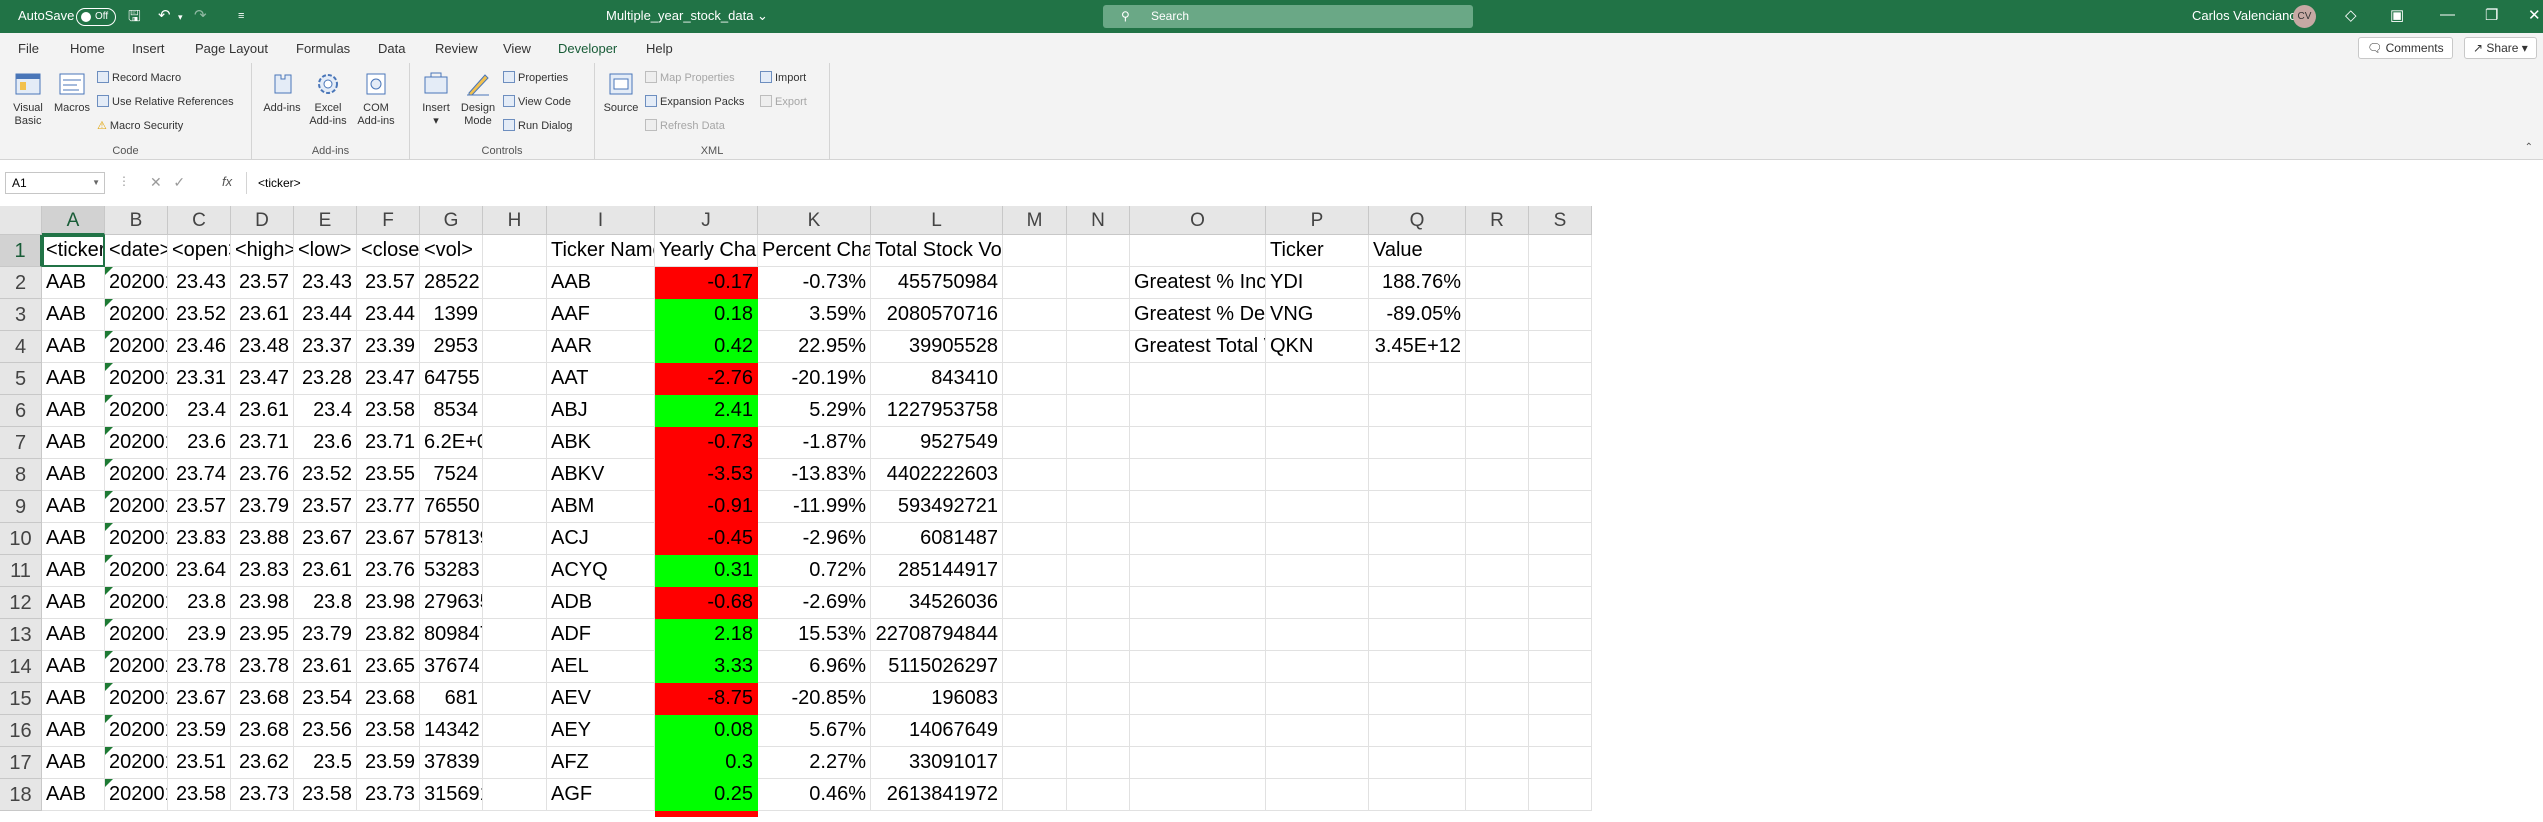 The height and width of the screenshot is (822, 2543). Describe the element at coordinates (451, 220) in the screenshot. I see `column-header-g: G` at that location.